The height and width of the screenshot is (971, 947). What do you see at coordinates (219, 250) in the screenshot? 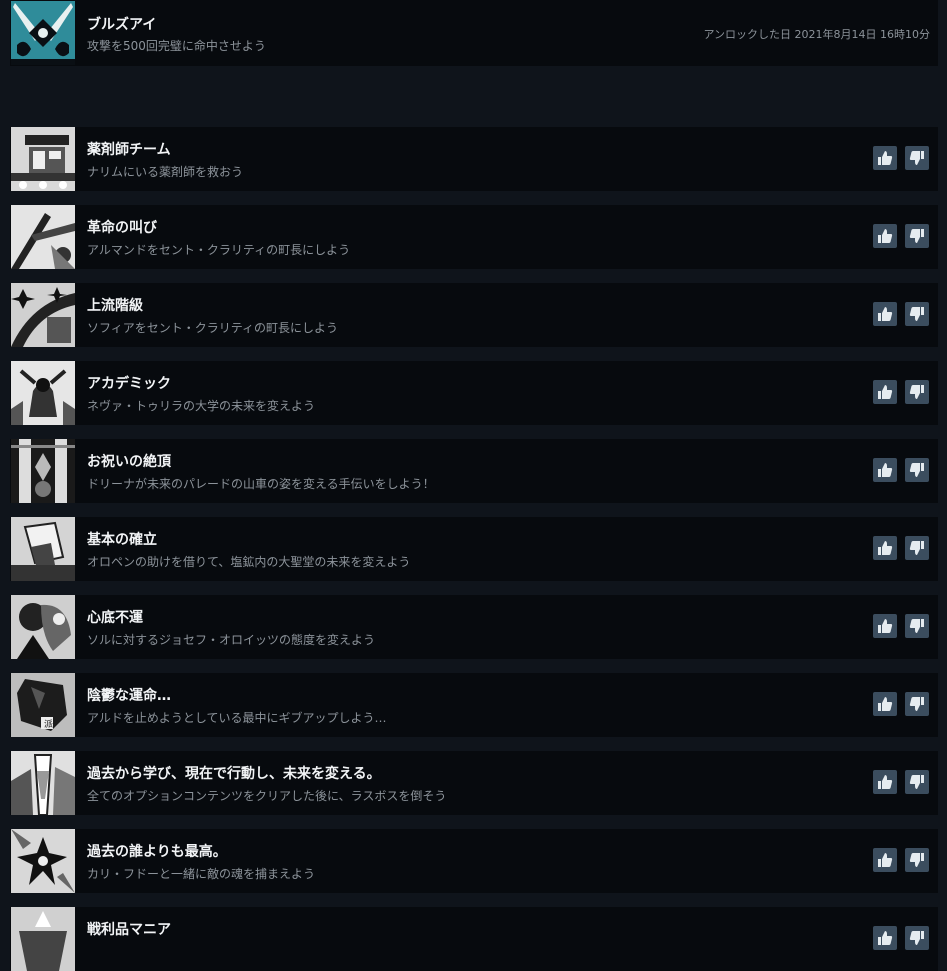
I see `achievement-description: アルマンドをセント・クラリティの町長にしよう` at bounding box center [219, 250].